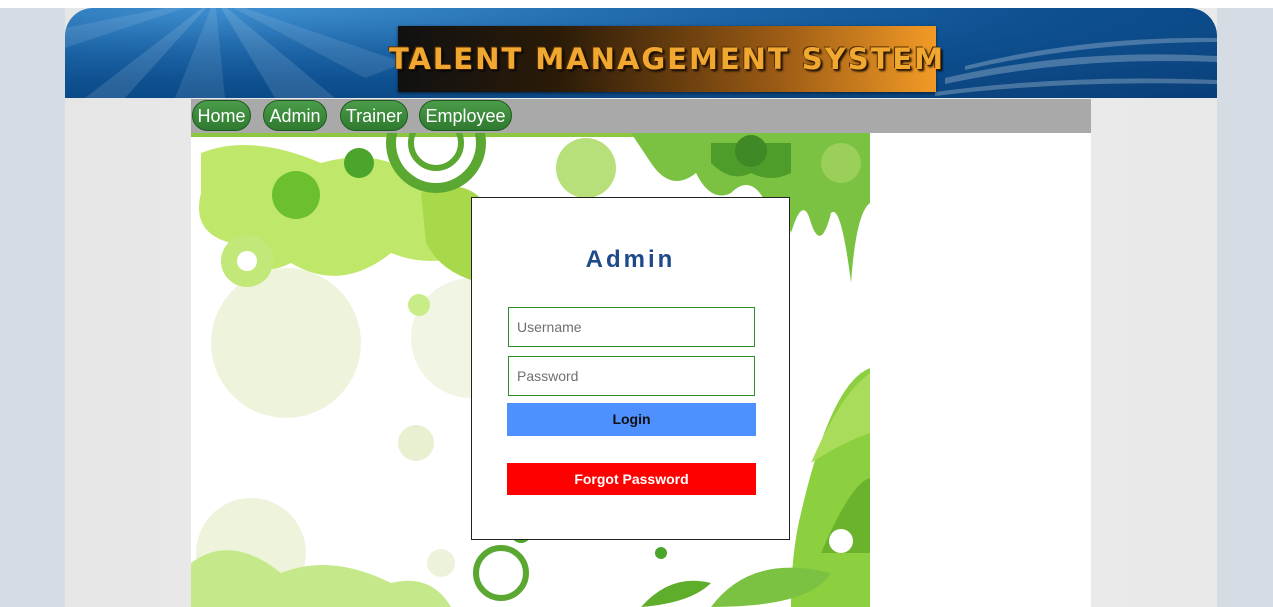  Describe the element at coordinates (630, 259) in the screenshot. I see `login-title: Admin` at that location.